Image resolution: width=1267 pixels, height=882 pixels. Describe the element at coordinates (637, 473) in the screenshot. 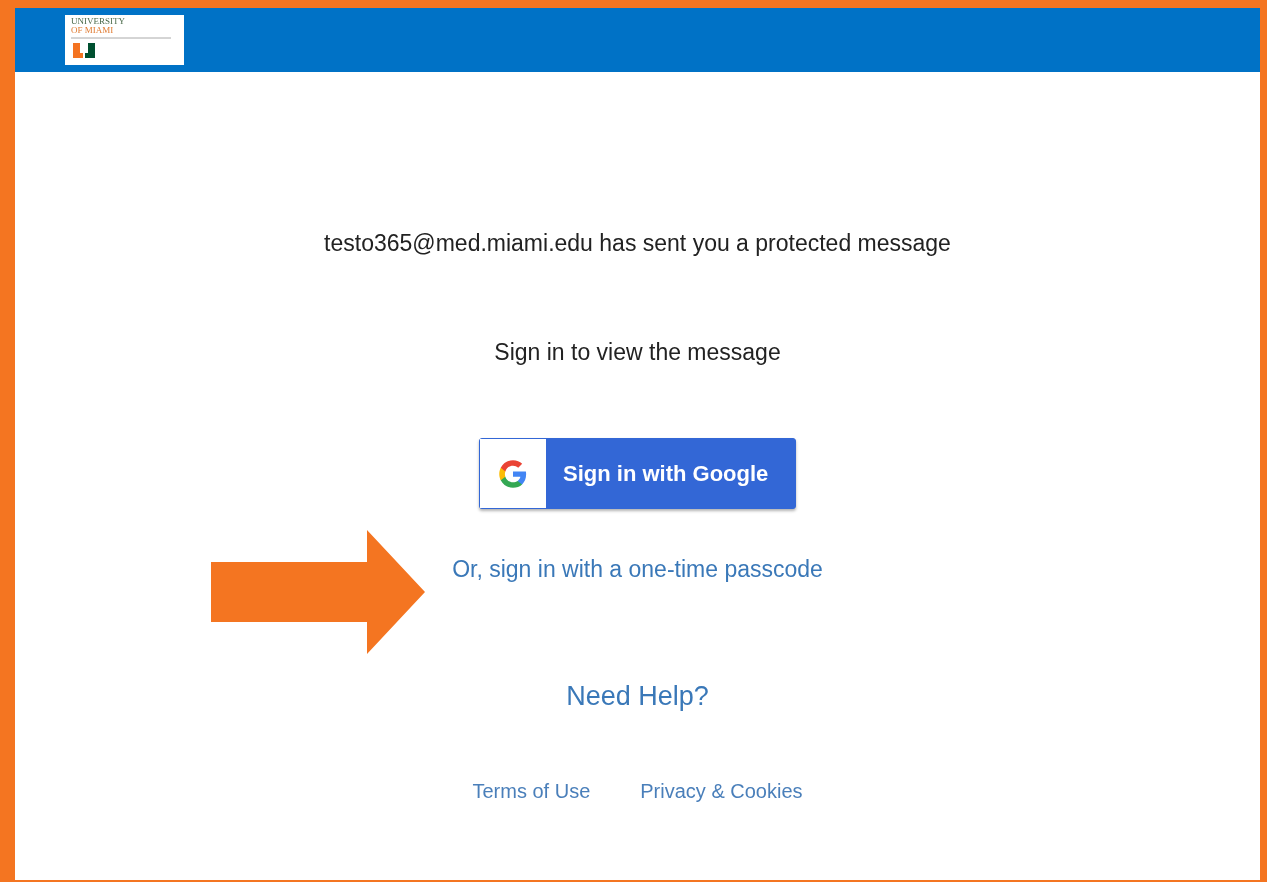

I see `google-sign-in-button: Sign in with Google` at that location.